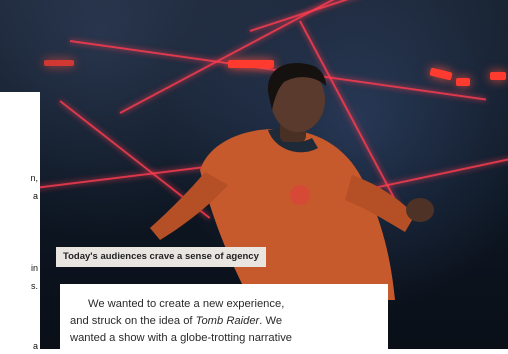  What do you see at coordinates (34, 286) in the screenshot?
I see `text-fragment: s.` at bounding box center [34, 286].